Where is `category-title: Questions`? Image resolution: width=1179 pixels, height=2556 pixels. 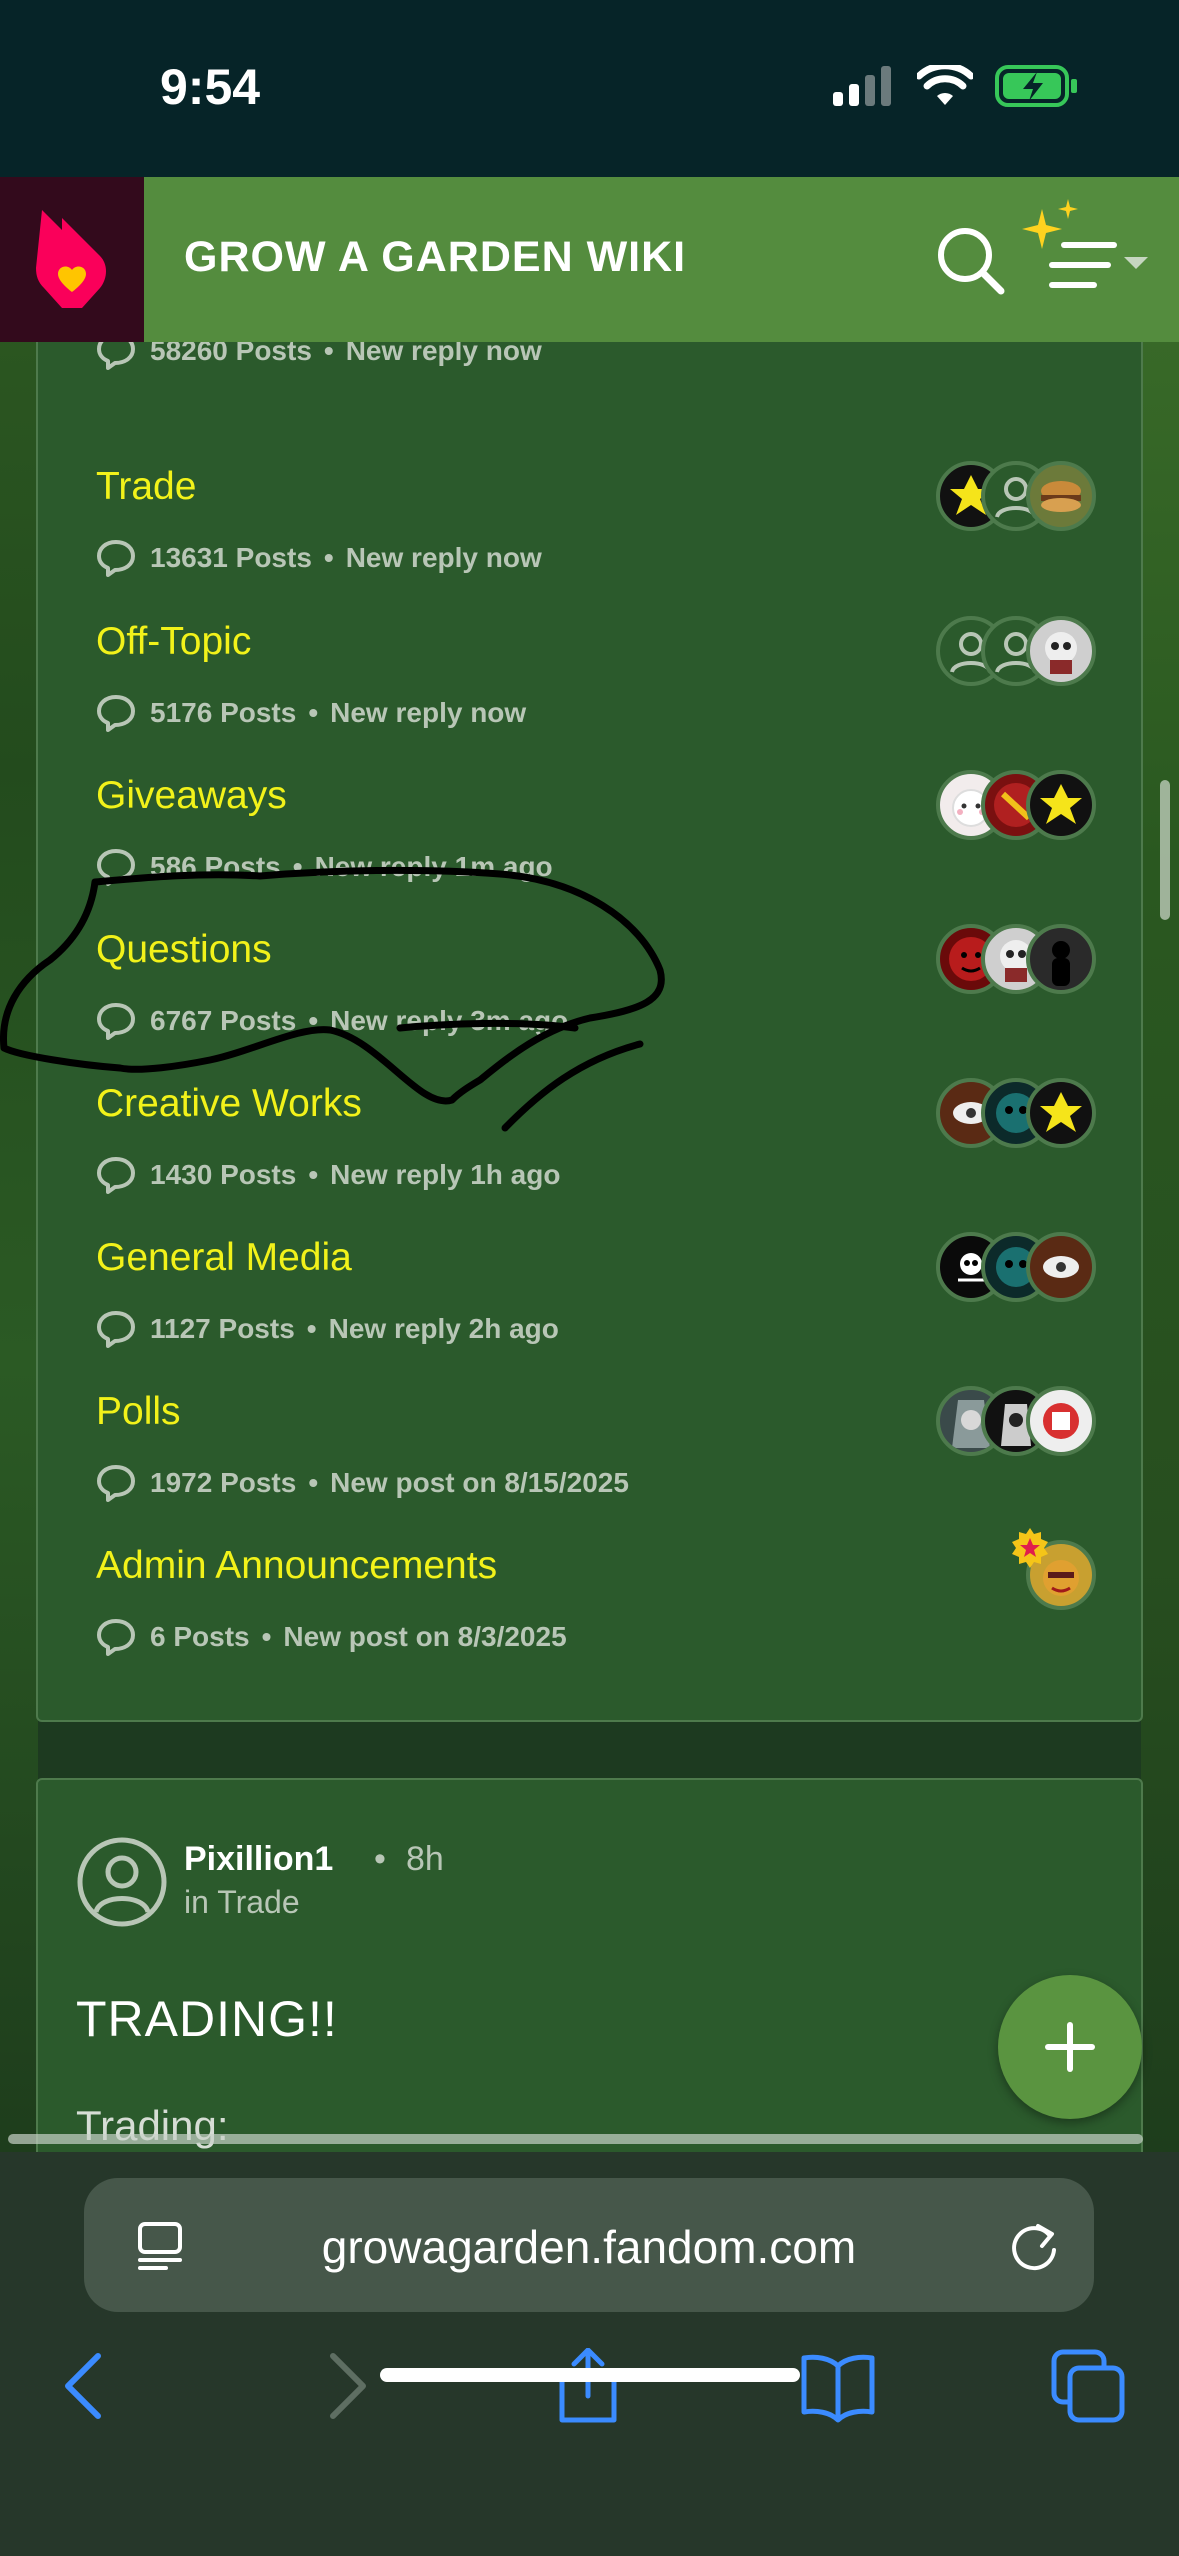 category-title: Questions is located at coordinates (184, 950).